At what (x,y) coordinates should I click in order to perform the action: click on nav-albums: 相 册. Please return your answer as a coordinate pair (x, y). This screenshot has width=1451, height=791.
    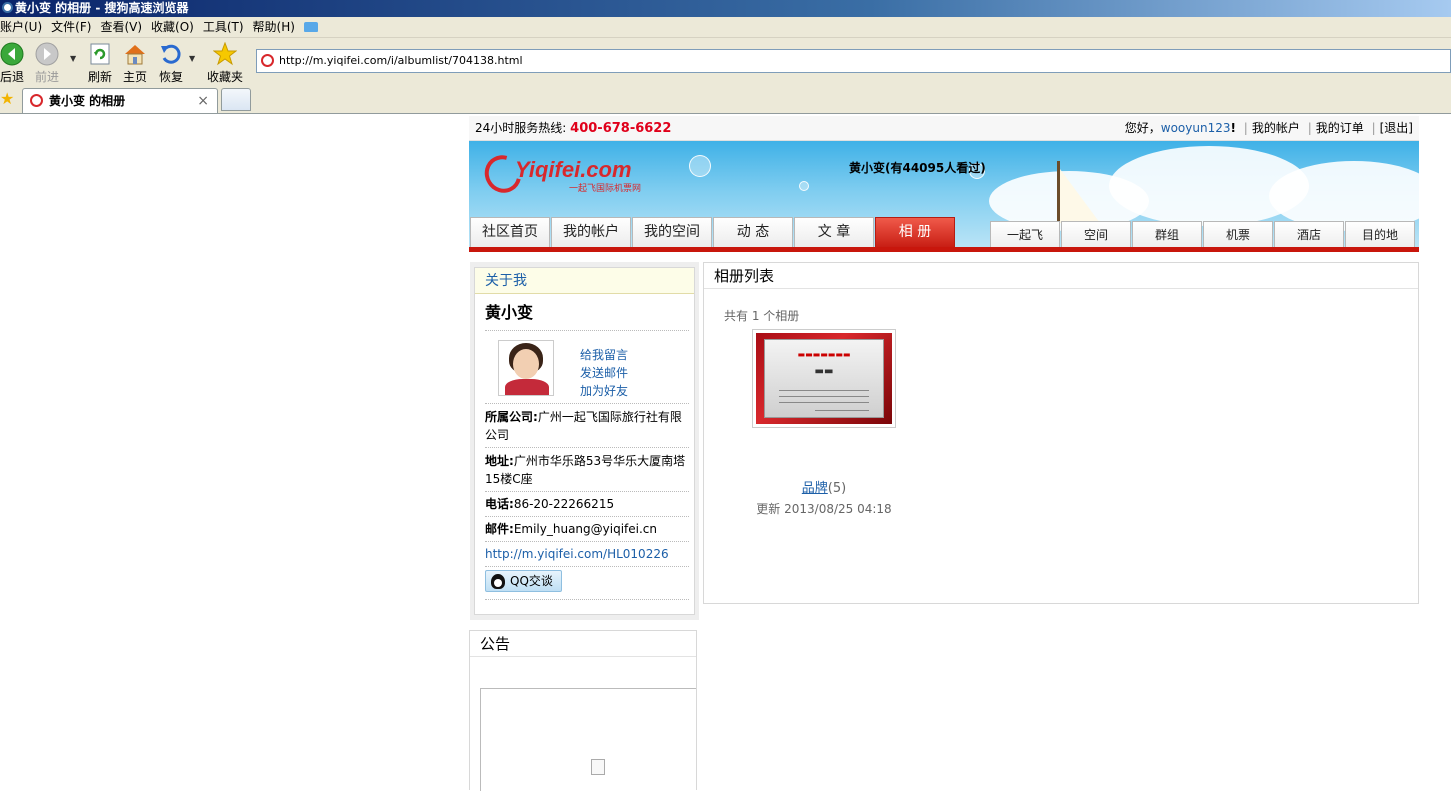
    Looking at the image, I should click on (915, 232).